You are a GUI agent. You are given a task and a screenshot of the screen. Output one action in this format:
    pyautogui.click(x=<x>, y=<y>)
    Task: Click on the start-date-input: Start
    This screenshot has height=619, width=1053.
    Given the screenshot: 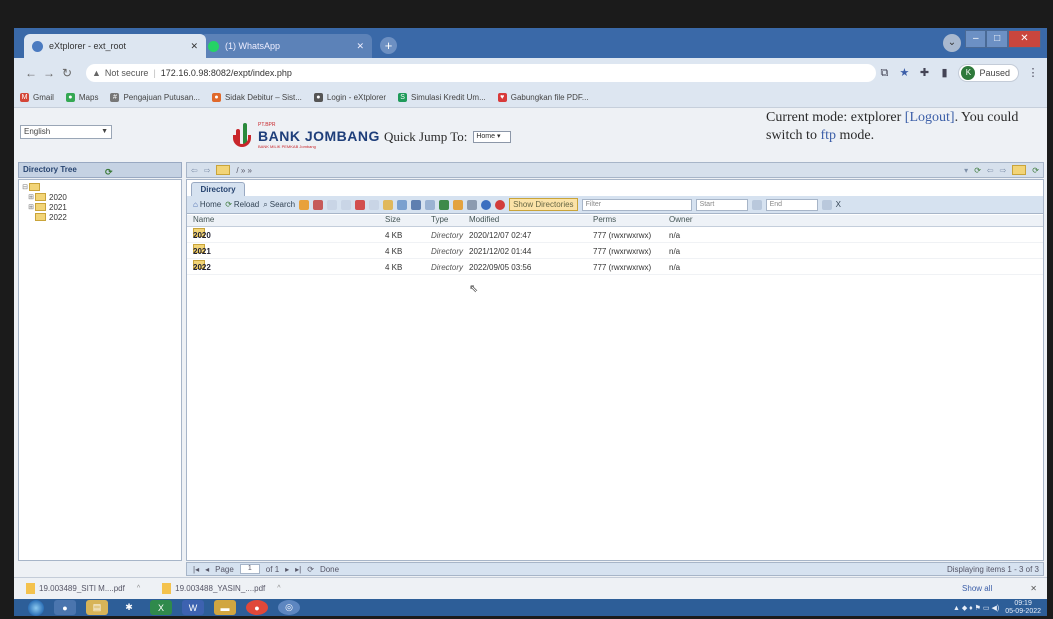 What is the action you would take?
    pyautogui.click(x=721, y=204)
    